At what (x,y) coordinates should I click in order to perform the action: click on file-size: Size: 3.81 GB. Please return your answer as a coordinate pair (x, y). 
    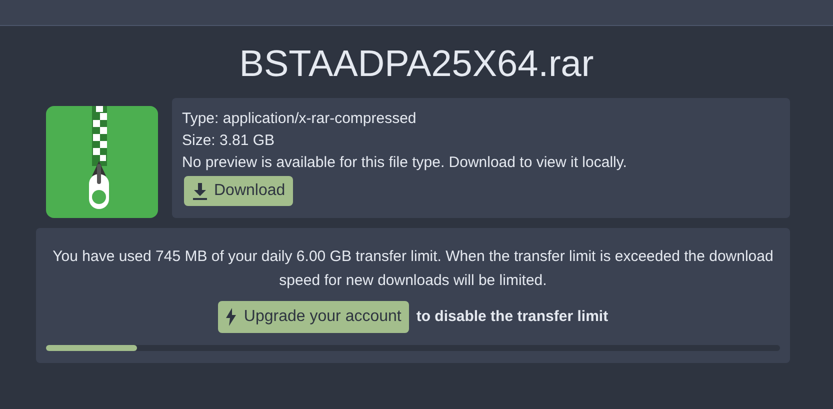
    Looking at the image, I should click on (228, 141).